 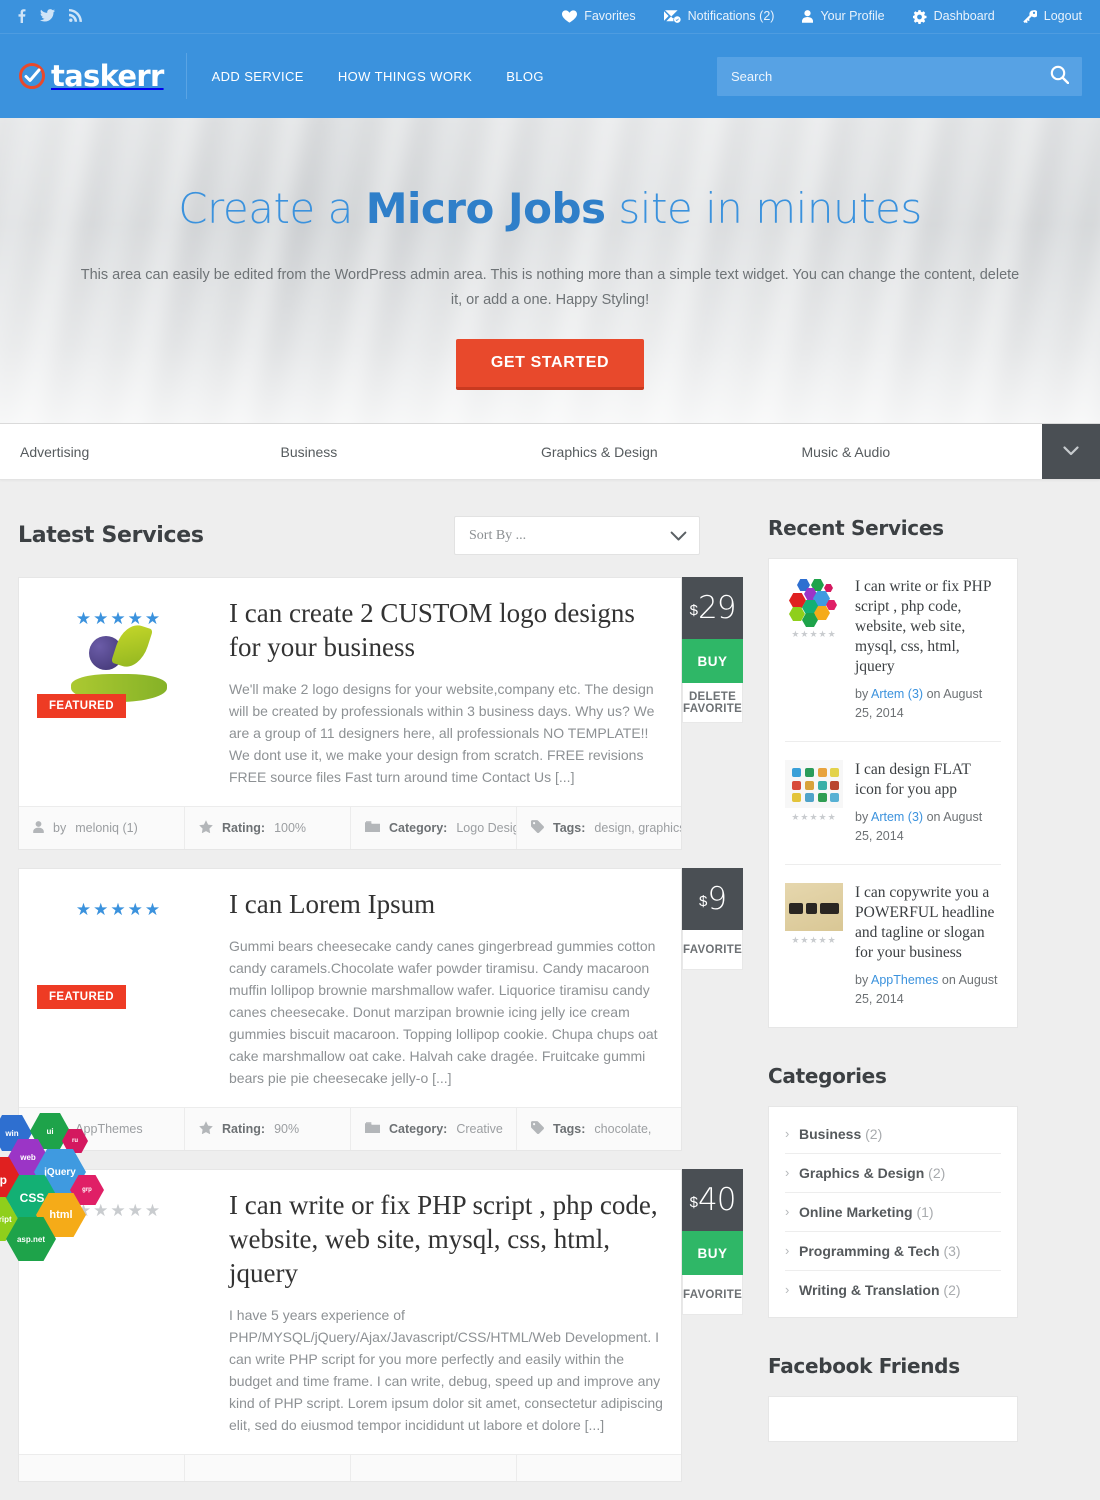 I want to click on topnav-logout-label: Logout, so click(x=1062, y=16).